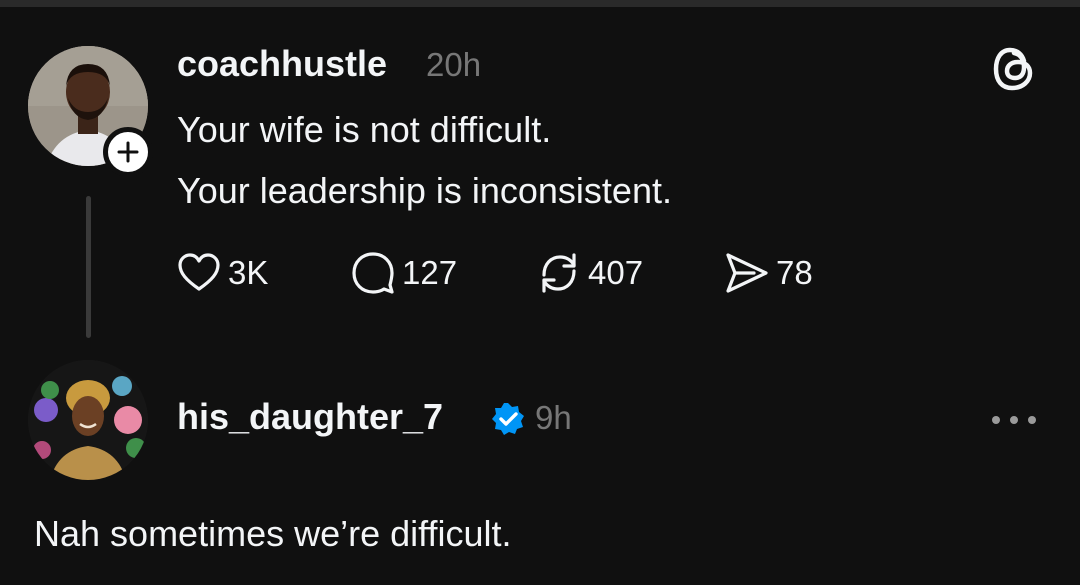 Image resolution: width=1080 pixels, height=585 pixels. What do you see at coordinates (310, 417) in the screenshot?
I see `reply-author-username: his_daughter_7` at bounding box center [310, 417].